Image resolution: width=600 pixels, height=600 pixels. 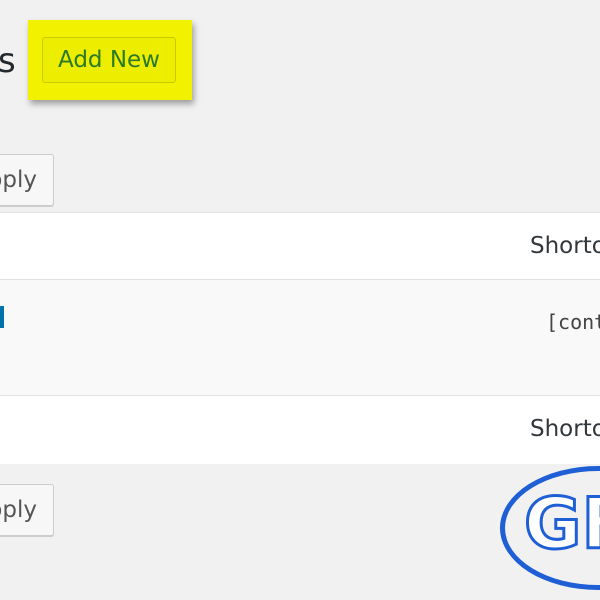 What do you see at coordinates (27, 510) in the screenshot?
I see `apply-button-bottom: pply` at bounding box center [27, 510].